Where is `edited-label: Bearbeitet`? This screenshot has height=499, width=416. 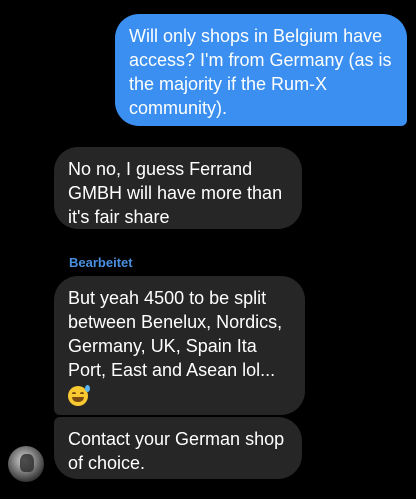 edited-label: Bearbeitet is located at coordinates (101, 262).